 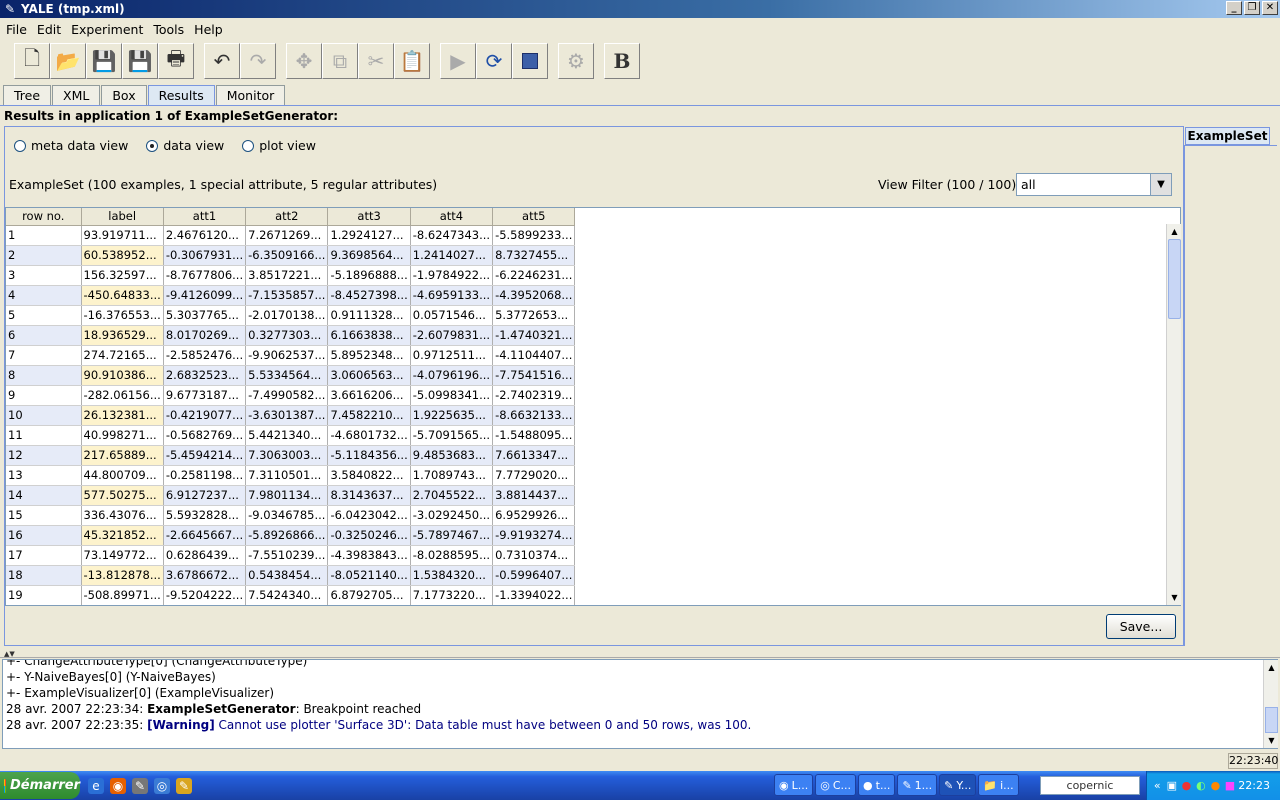 What do you see at coordinates (258, 61) in the screenshot?
I see `redo-icon: ↷` at bounding box center [258, 61].